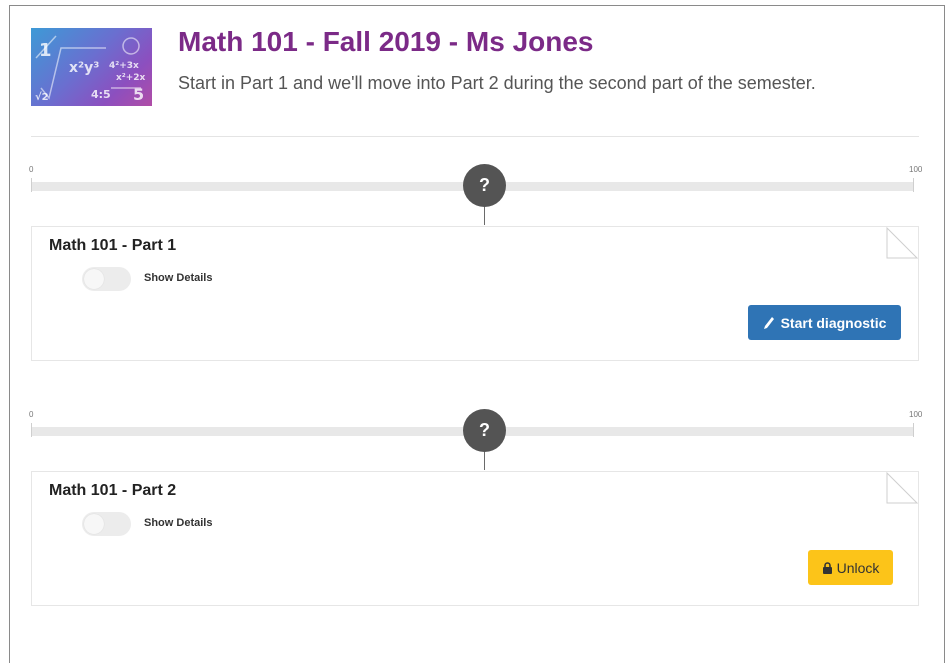  What do you see at coordinates (101, 94) in the screenshot?
I see `svg-text: 4:5` at bounding box center [101, 94].